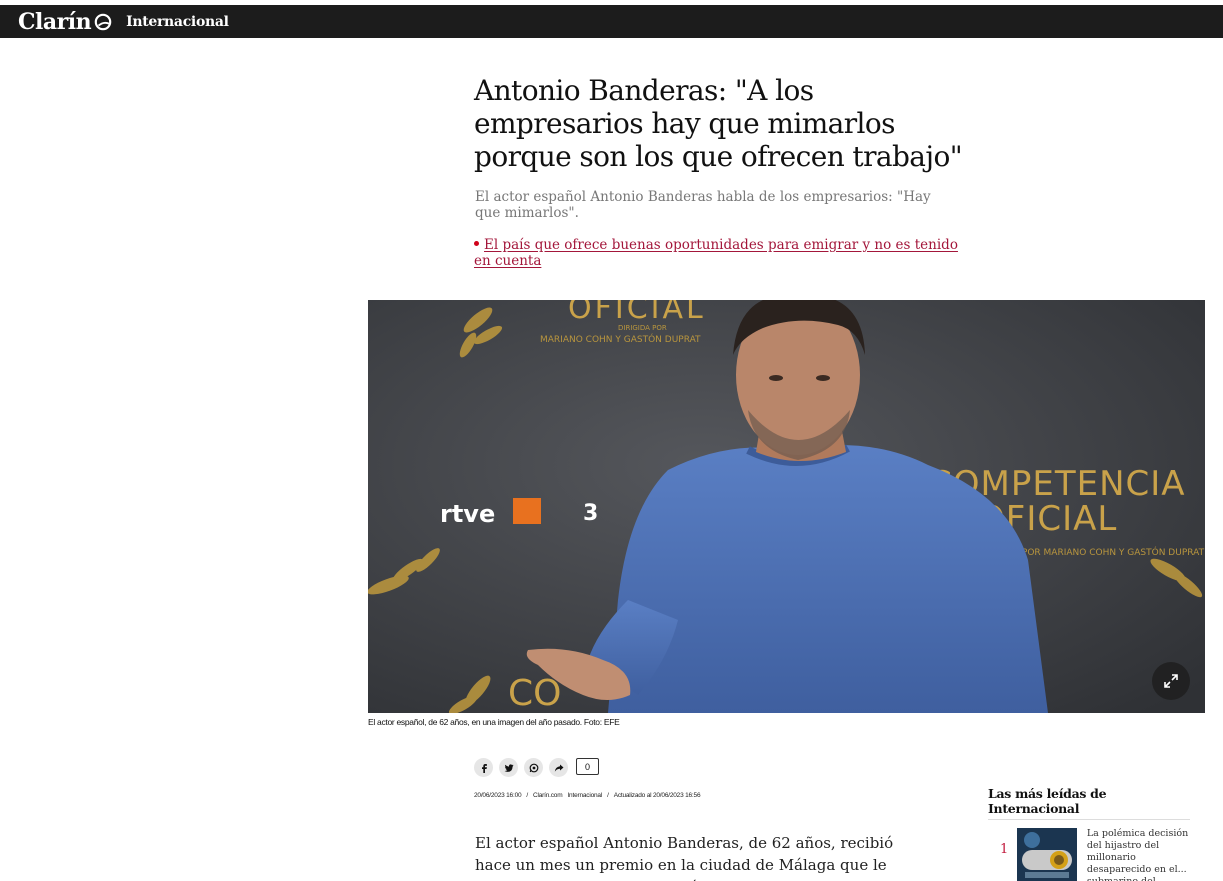 The image size is (1223, 881). Describe the element at coordinates (1089, 803) in the screenshot. I see `most-read-title: Las más leídas de Internacional` at that location.